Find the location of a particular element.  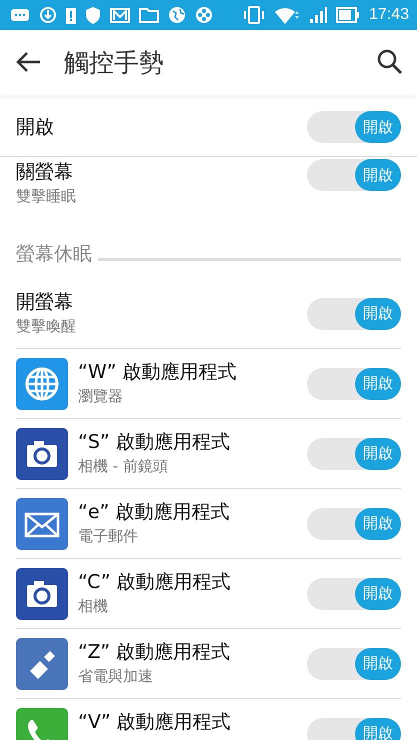

film-reel-icon is located at coordinates (204, 15).